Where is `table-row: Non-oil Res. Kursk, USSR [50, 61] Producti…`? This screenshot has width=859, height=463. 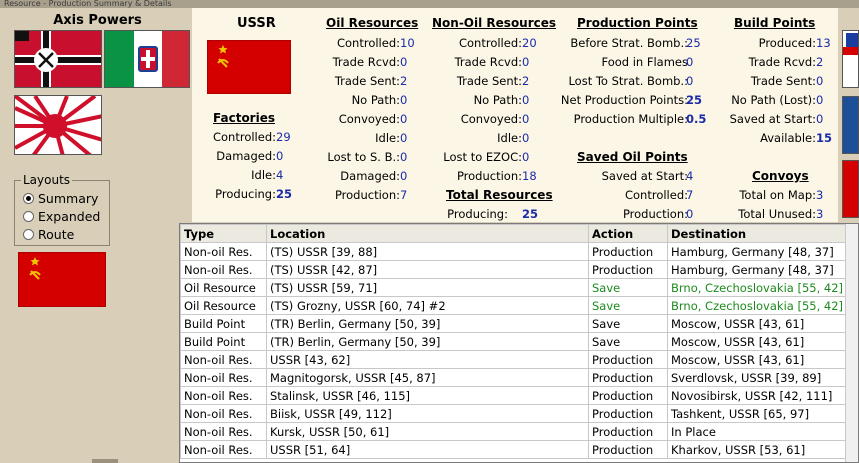
table-row: Non-oil Res. Kursk, USSR [50, 61] Producti… is located at coordinates (513, 431).